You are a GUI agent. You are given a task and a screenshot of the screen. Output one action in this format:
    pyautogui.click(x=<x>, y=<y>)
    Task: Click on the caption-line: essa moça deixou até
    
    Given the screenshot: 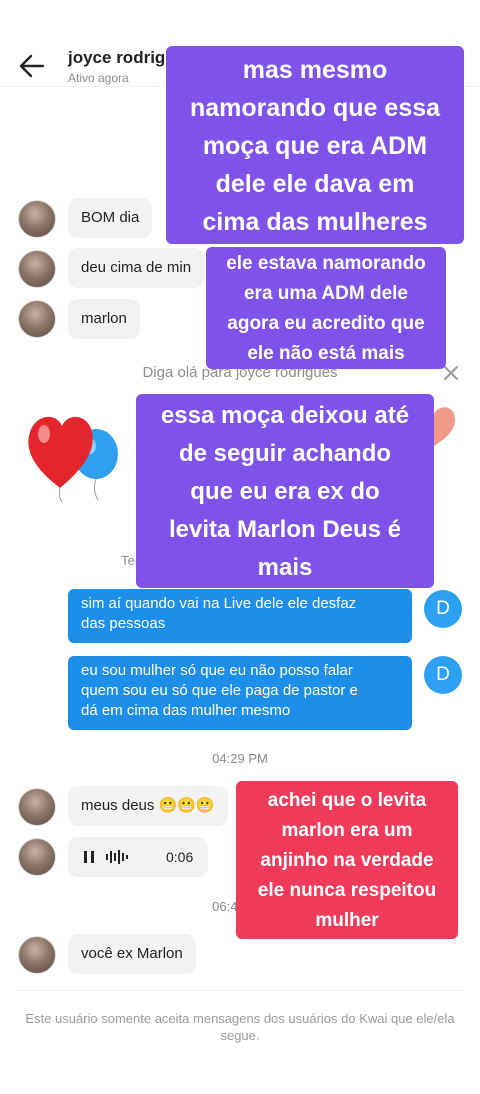 What is the action you would take?
    pyautogui.click(x=285, y=415)
    